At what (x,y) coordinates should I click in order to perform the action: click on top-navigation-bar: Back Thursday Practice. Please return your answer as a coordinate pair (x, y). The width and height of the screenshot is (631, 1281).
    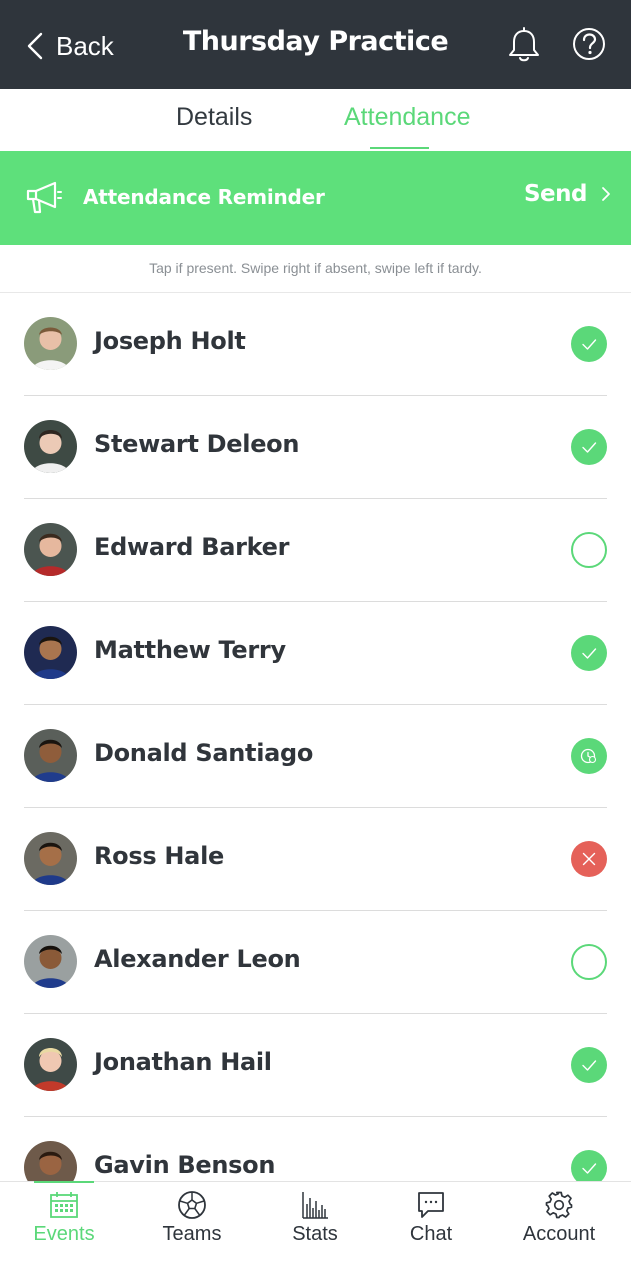
    Looking at the image, I should click on (315, 44).